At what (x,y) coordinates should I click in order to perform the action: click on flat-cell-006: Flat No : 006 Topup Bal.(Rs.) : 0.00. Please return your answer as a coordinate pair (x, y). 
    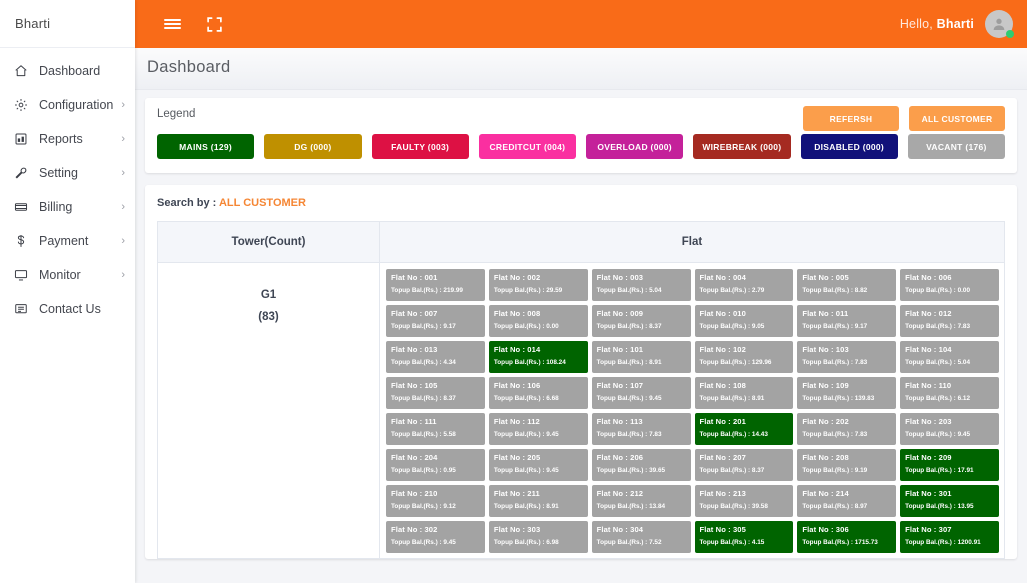
    Looking at the image, I should click on (949, 285).